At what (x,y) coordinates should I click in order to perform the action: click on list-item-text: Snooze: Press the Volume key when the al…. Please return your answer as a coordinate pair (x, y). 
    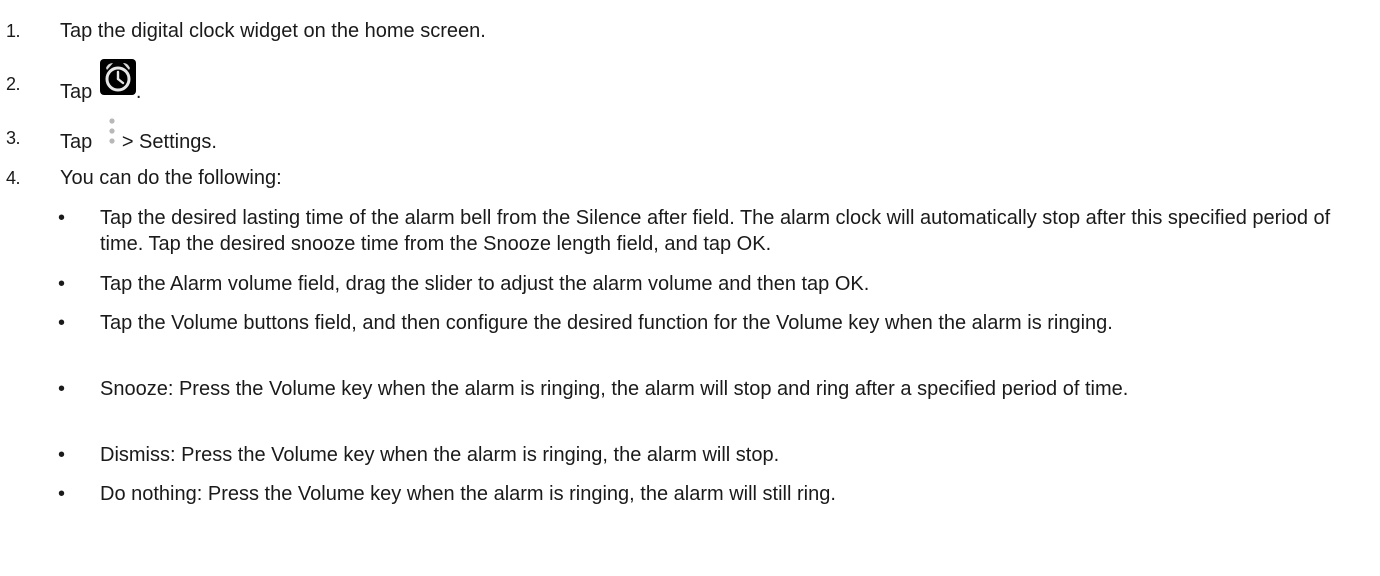
    Looking at the image, I should click on (614, 389).